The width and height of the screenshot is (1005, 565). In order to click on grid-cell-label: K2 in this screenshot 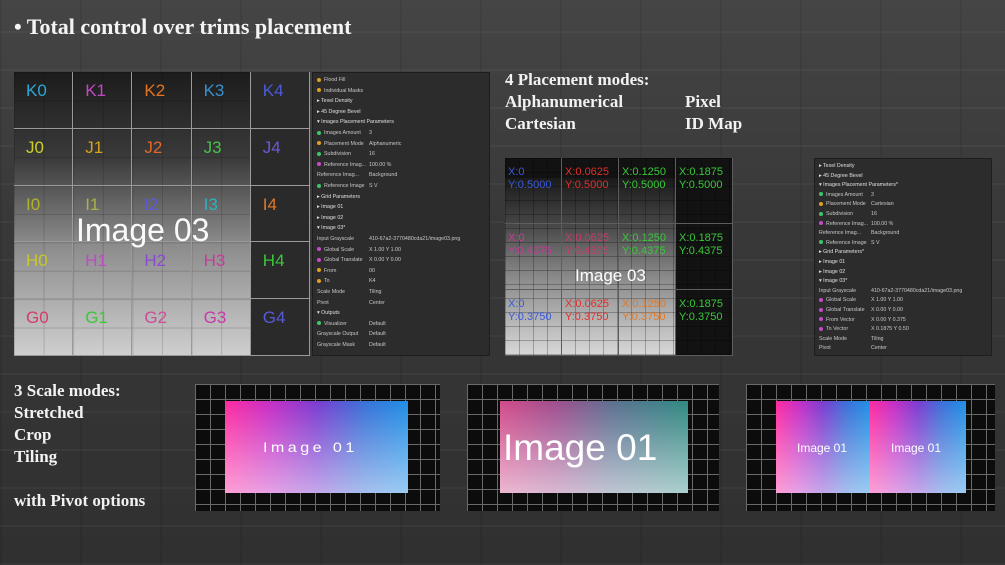, I will do `click(155, 90)`.